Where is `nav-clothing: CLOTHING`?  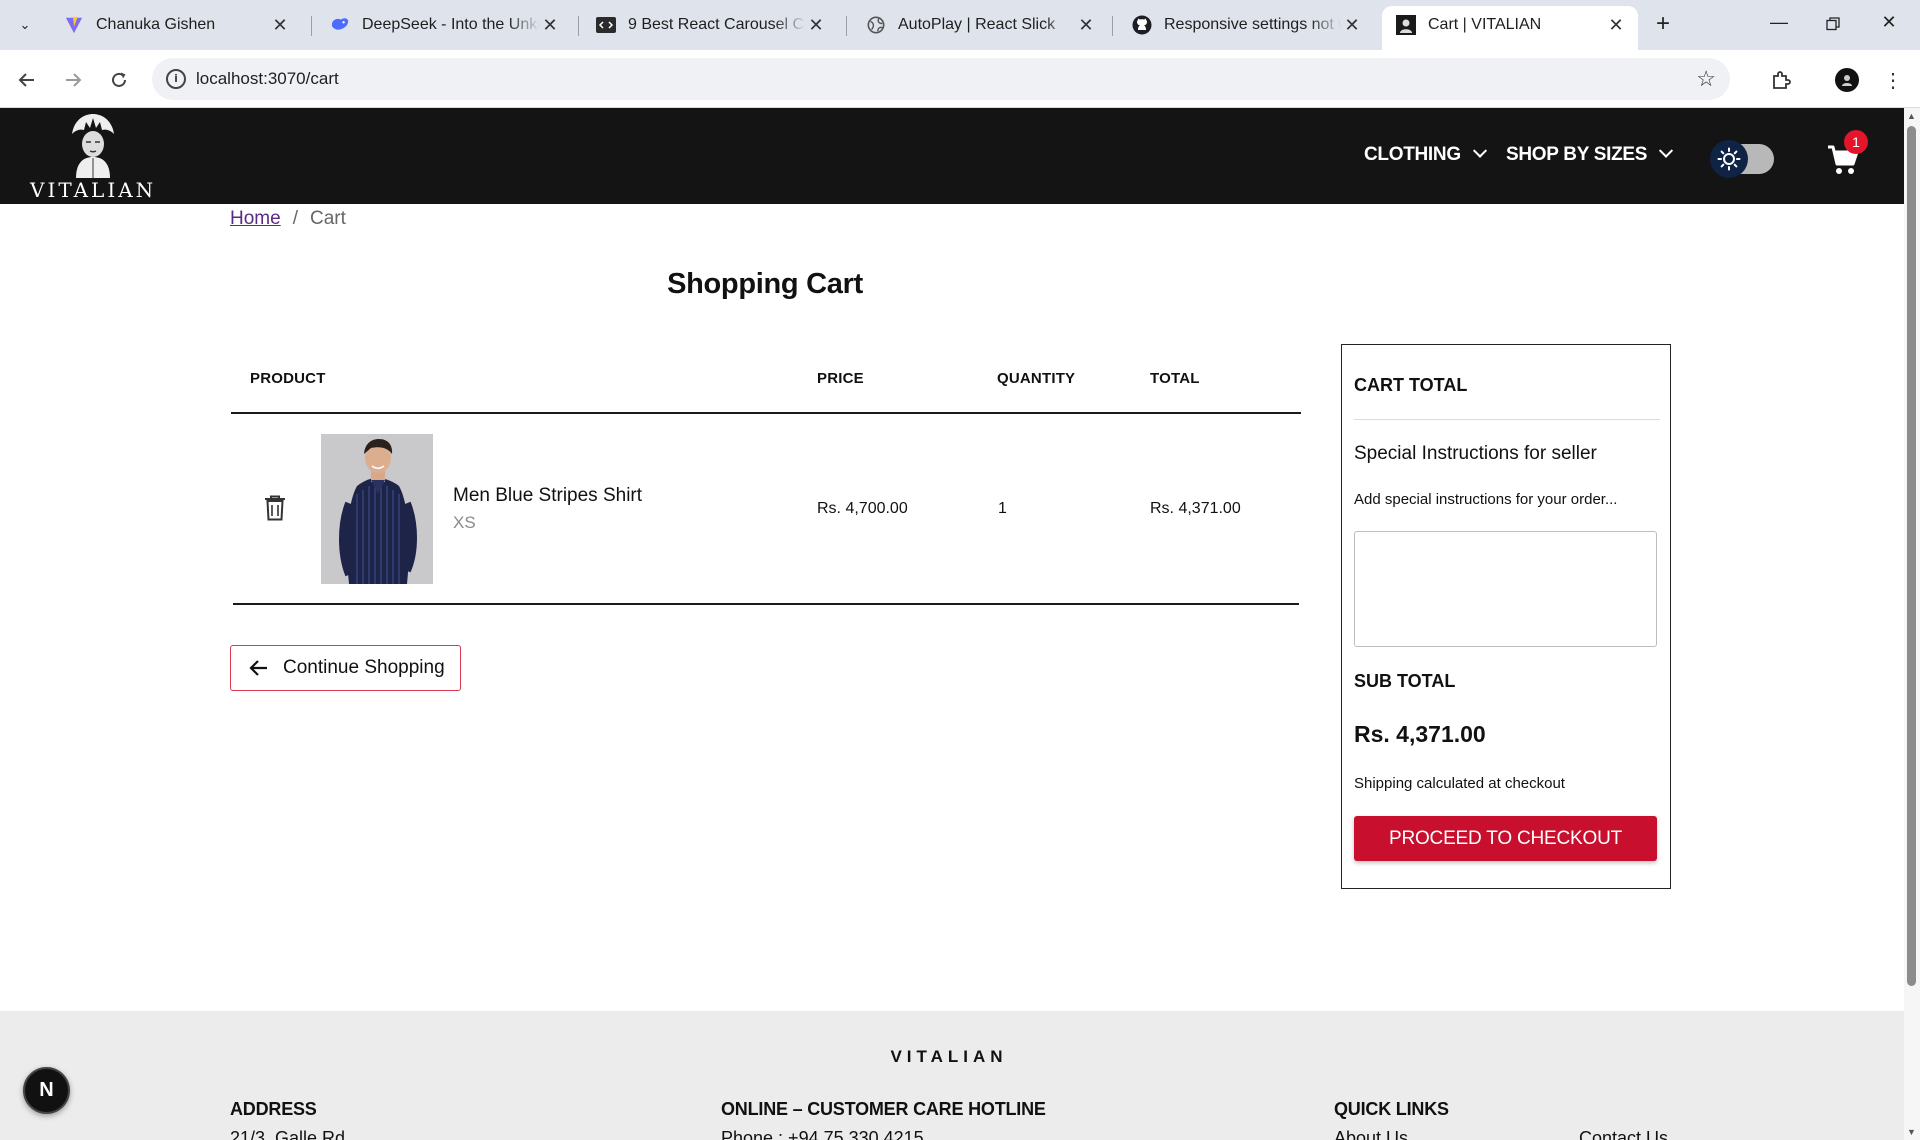 nav-clothing: CLOTHING is located at coordinates (1425, 154).